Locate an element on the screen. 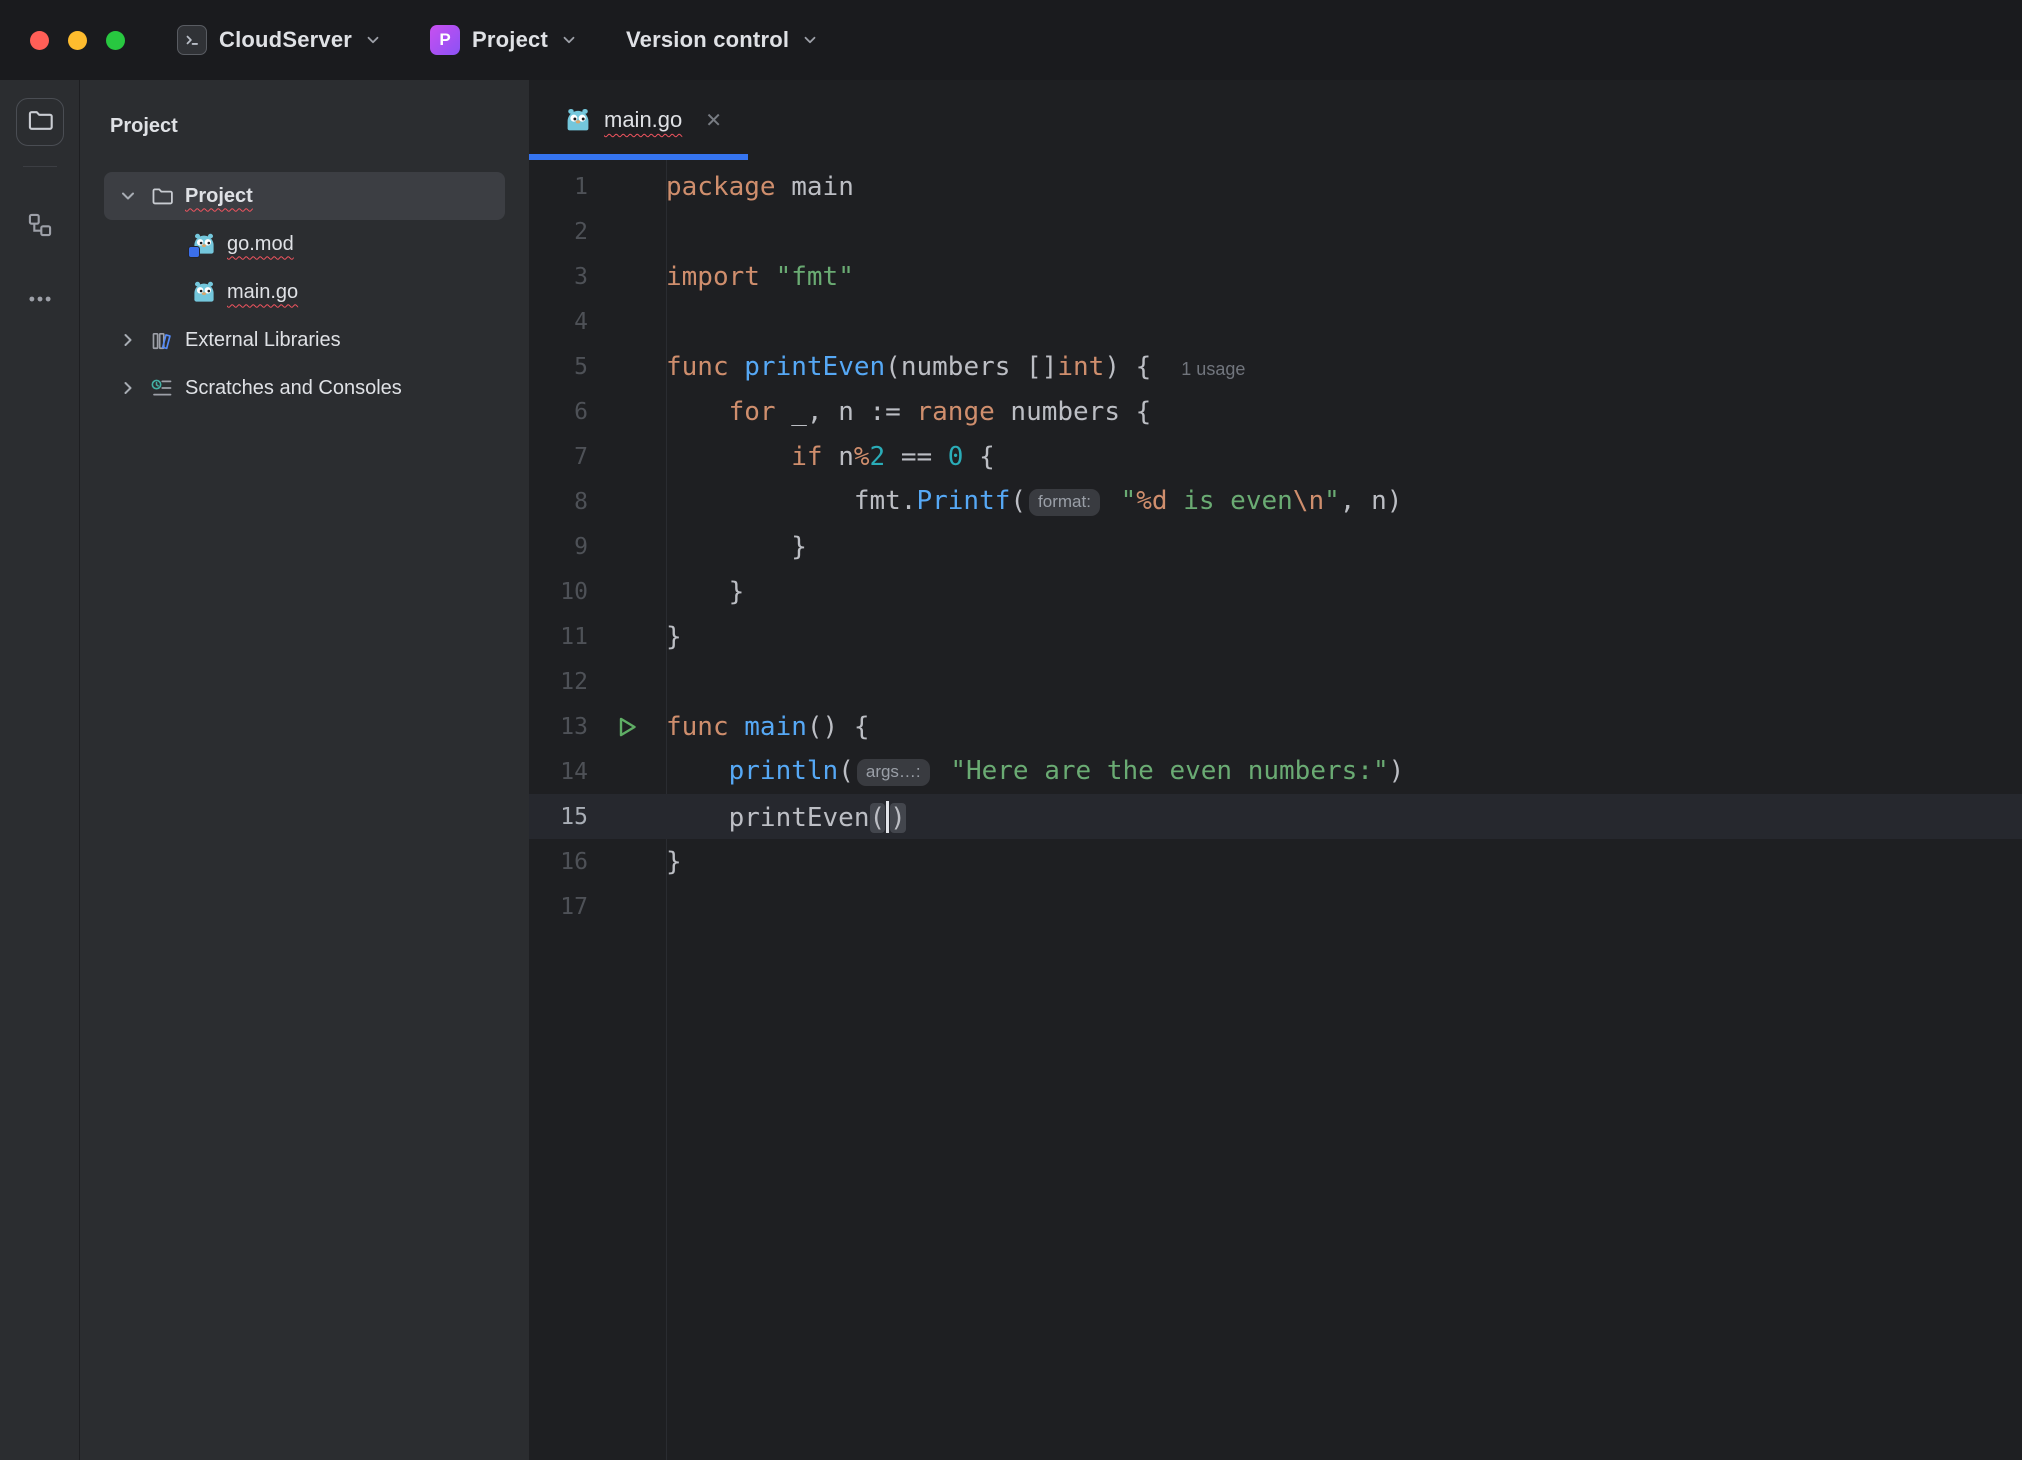 Image resolution: width=2022 pixels, height=1460 pixels. tree-item-label: External Libraries is located at coordinates (263, 339).